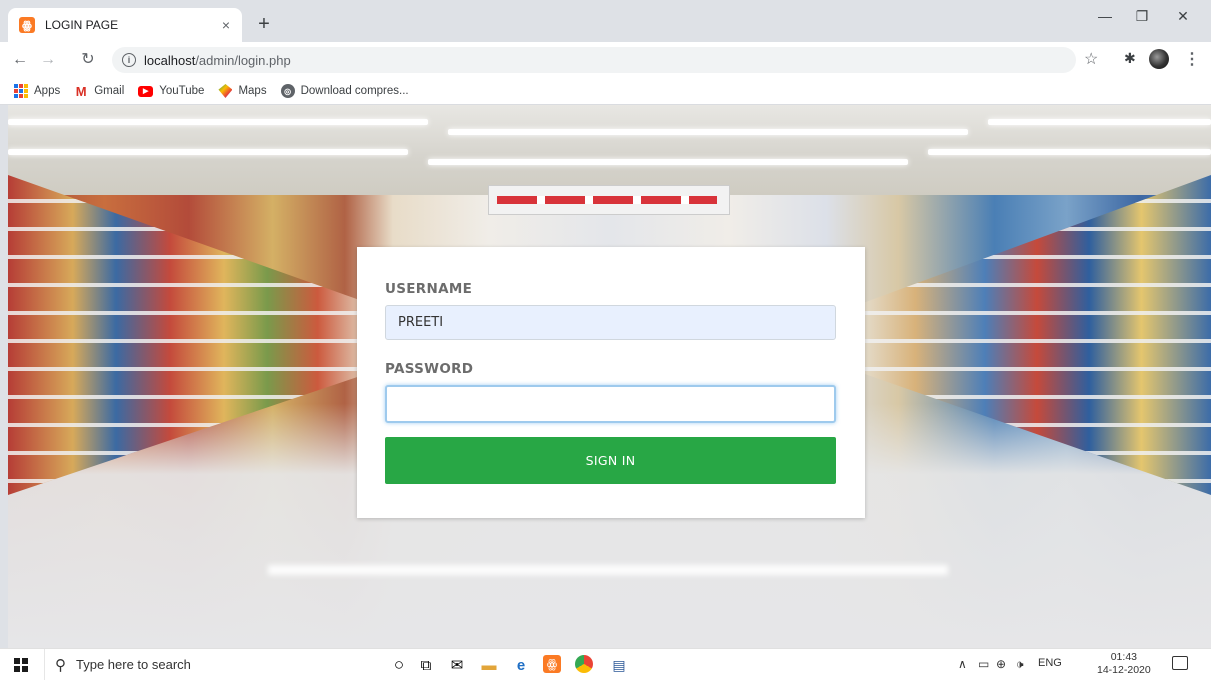  Describe the element at coordinates (1180, 663) in the screenshot. I see `notification-icon` at that location.